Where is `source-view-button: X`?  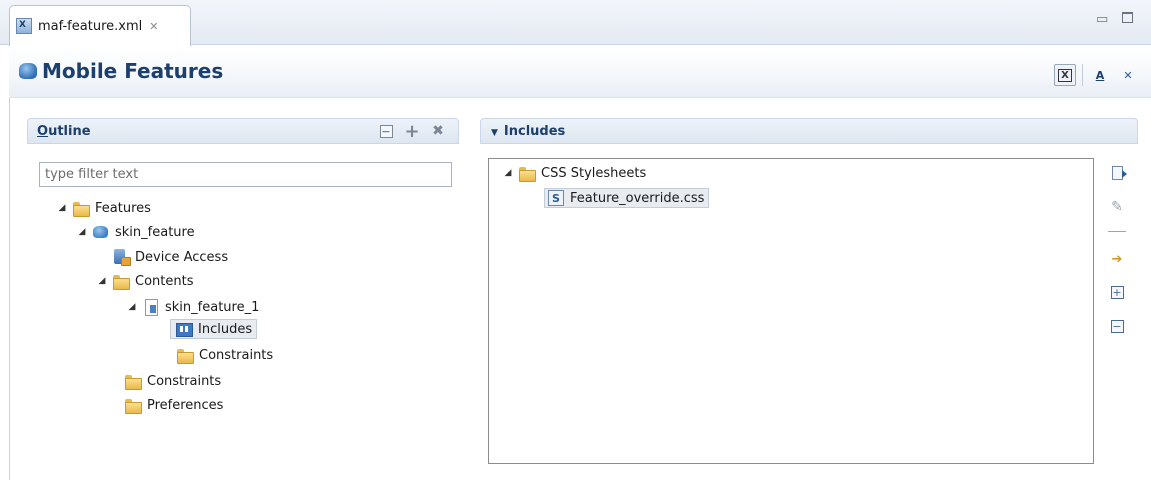
source-view-button: X is located at coordinates (1065, 75).